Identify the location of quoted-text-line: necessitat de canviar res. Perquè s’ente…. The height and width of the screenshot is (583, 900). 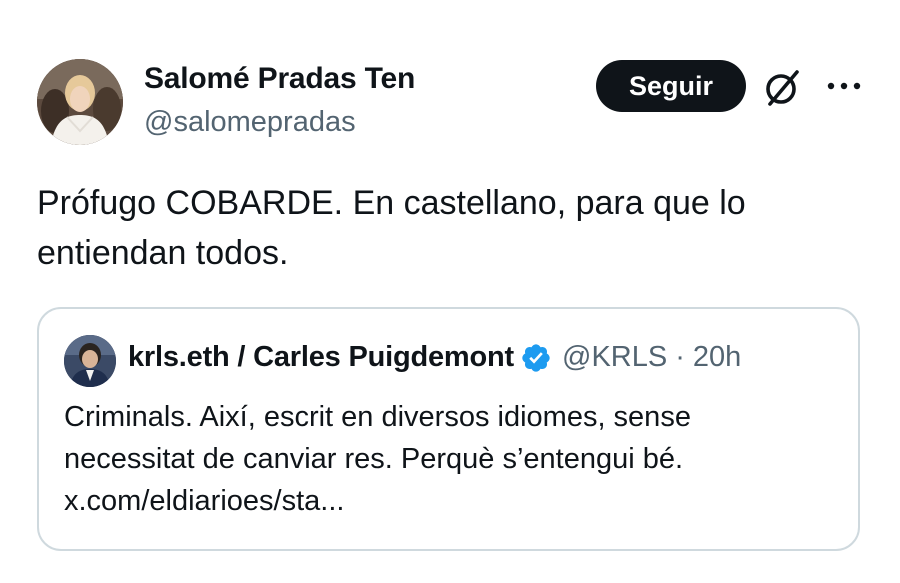
(374, 459).